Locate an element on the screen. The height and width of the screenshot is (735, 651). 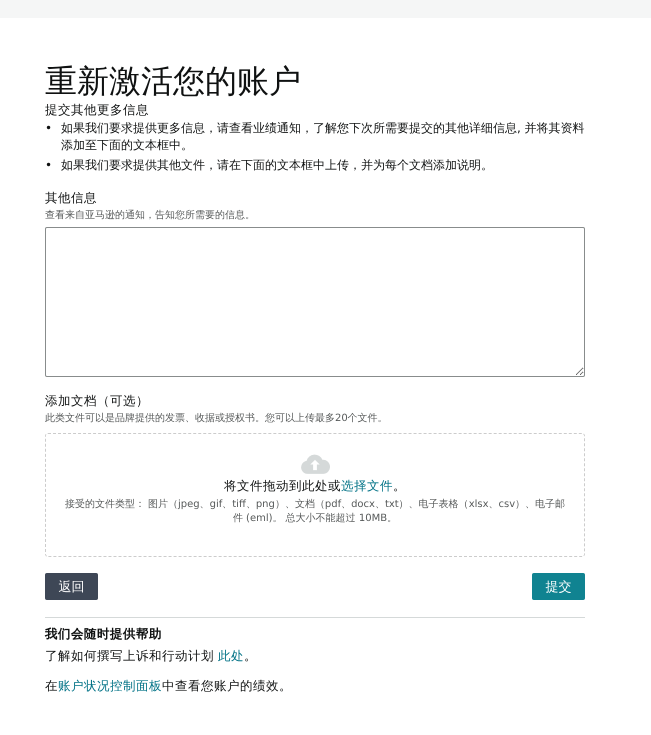
bullet-text: 如果我们要求提供其他文件，请在下面的文本框中上传，并为每个文档添加说明。 is located at coordinates (277, 165).